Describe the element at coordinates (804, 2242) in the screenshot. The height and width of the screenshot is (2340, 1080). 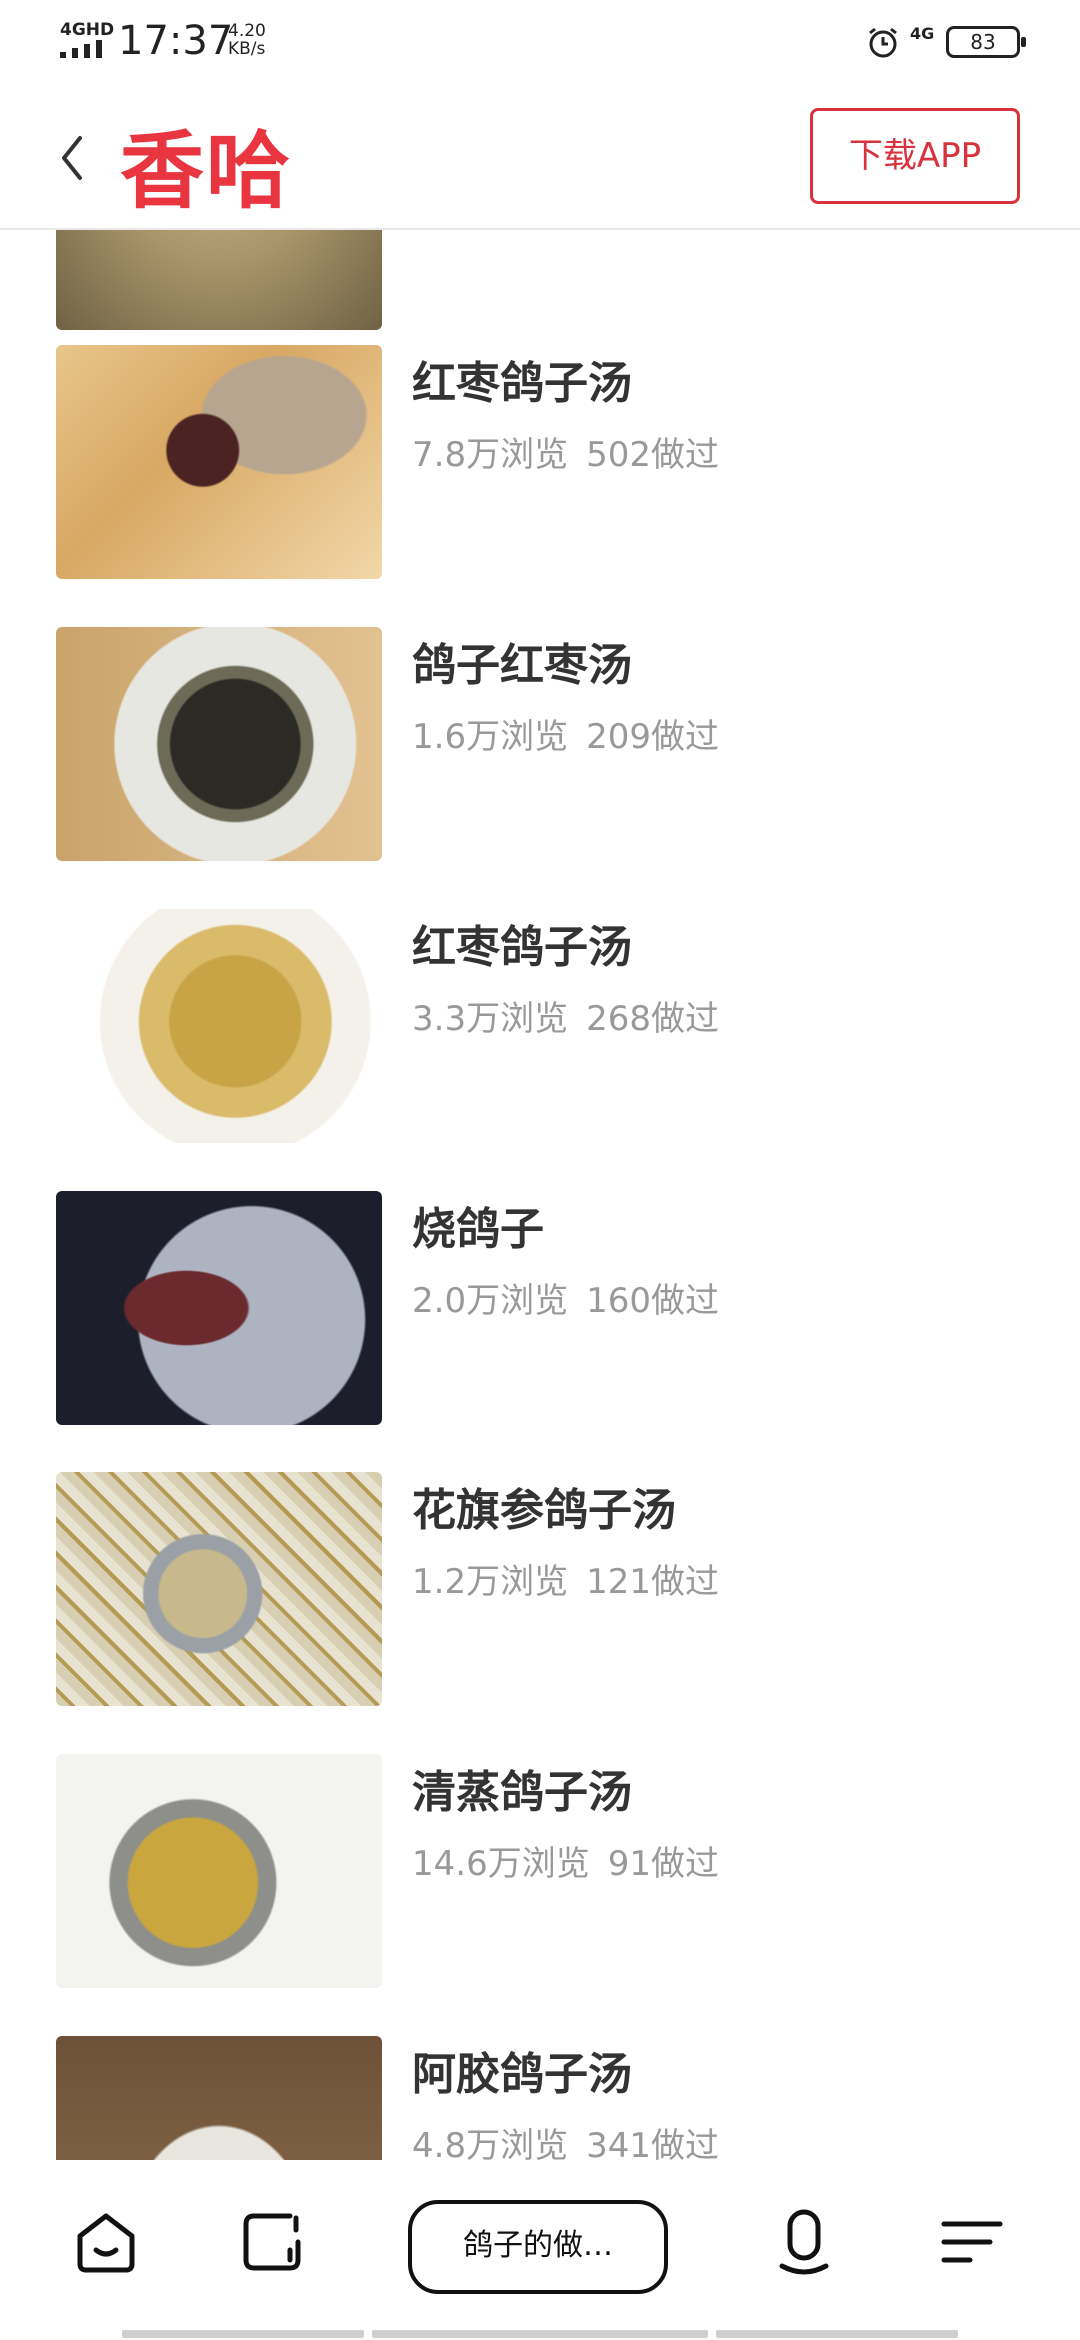
I see `mic-icon` at that location.